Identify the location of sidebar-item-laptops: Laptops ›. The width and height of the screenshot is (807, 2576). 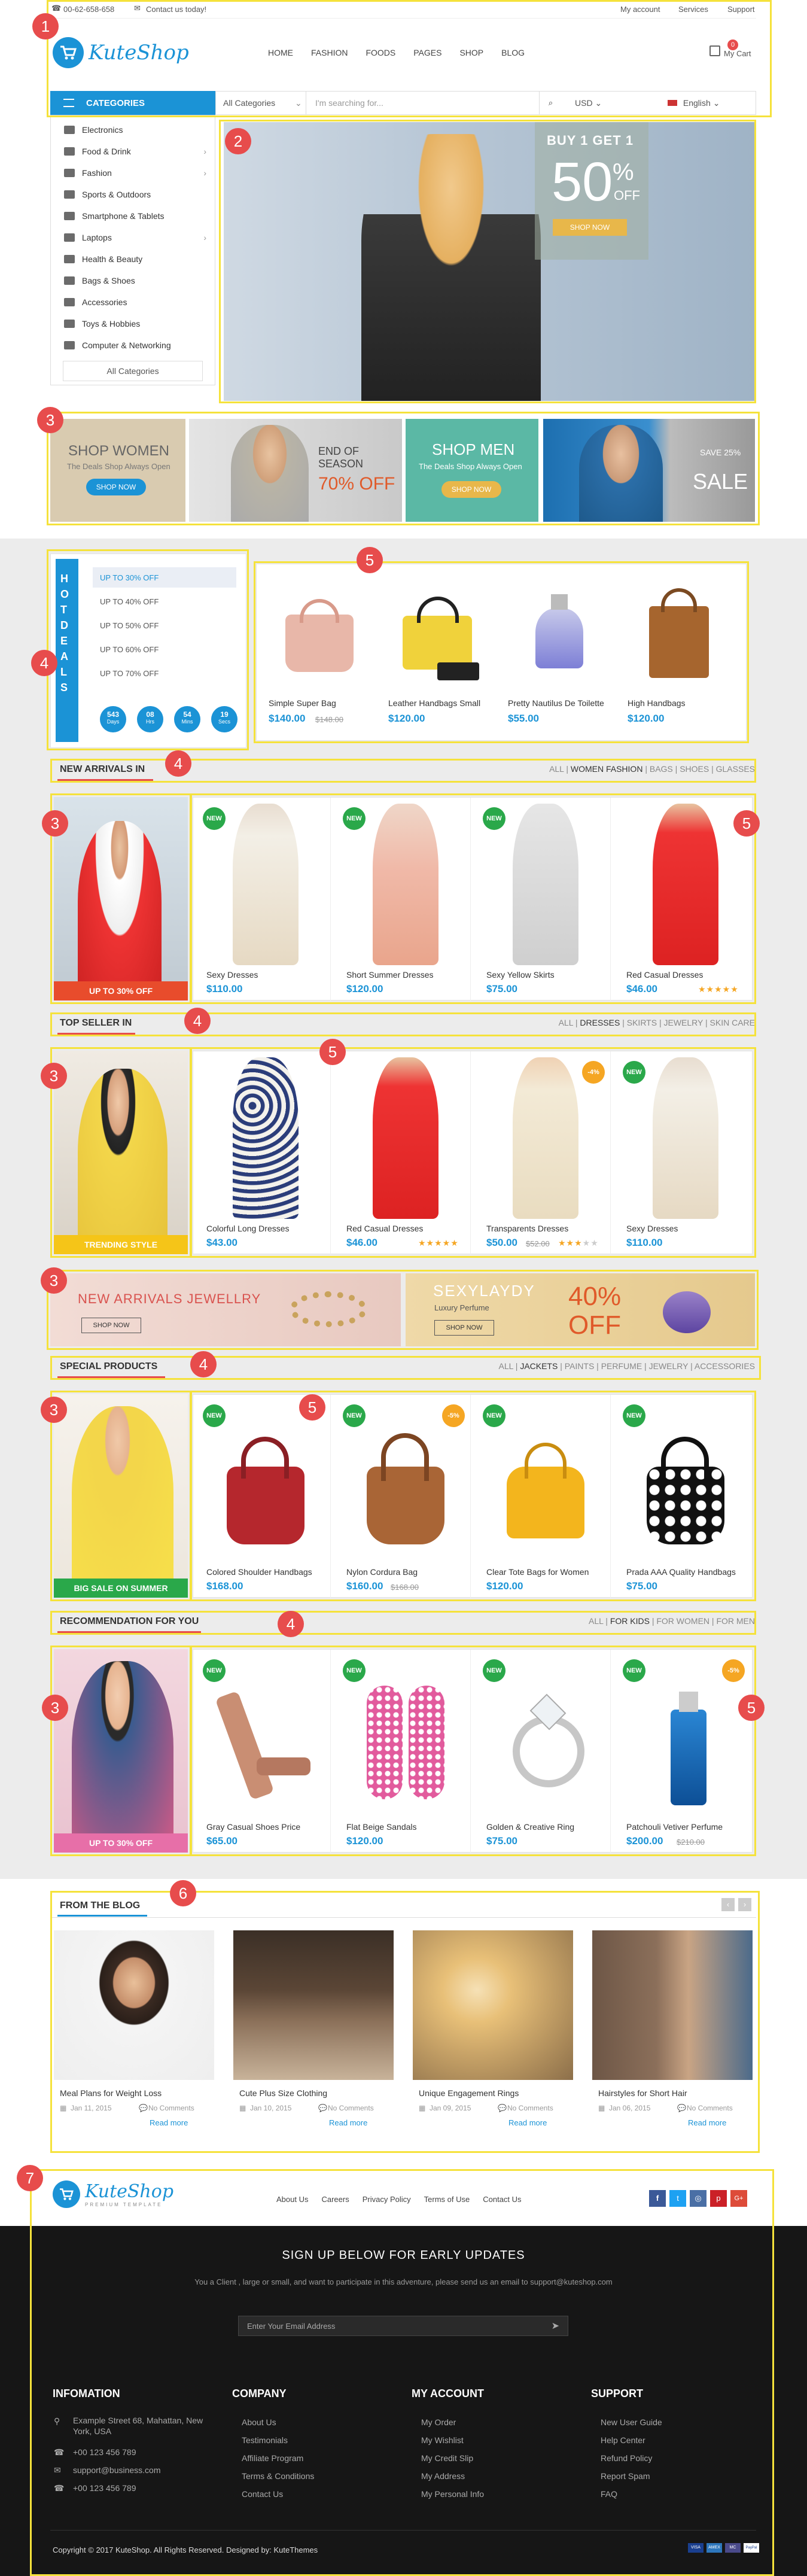
(133, 238).